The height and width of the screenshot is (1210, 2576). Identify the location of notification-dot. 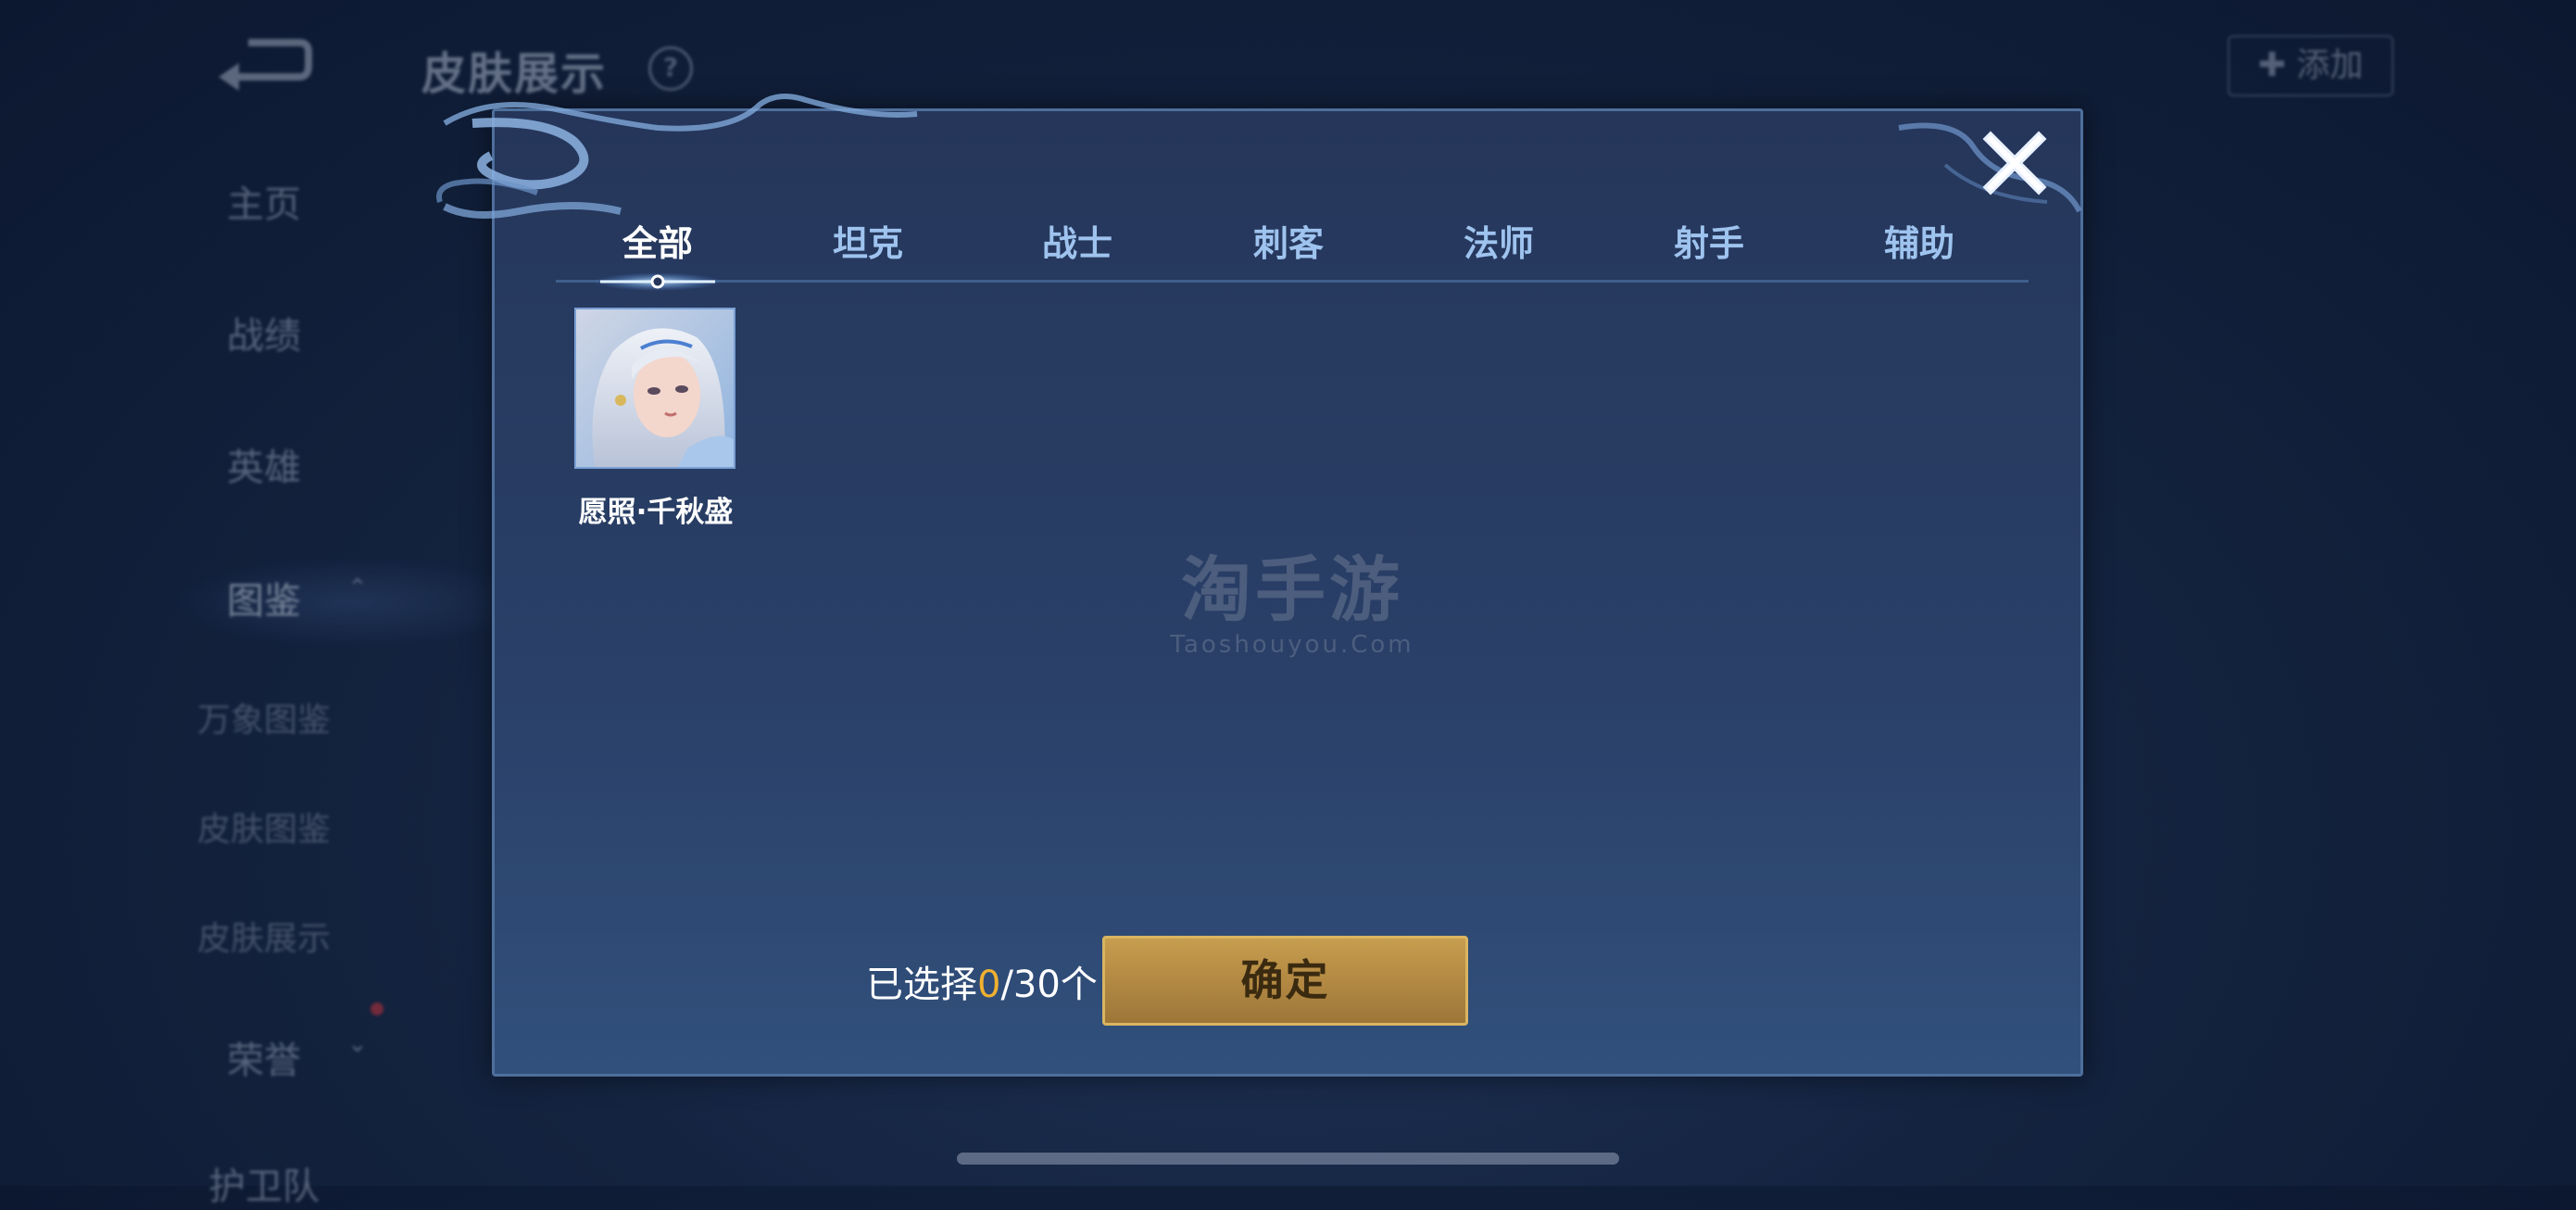
(377, 1008).